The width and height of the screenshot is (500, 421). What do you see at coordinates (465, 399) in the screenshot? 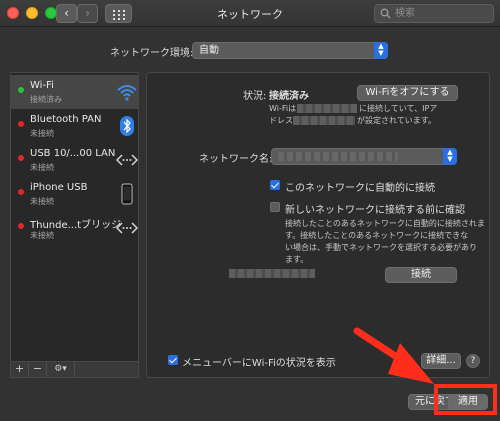
I see `apply-highlight-box` at bounding box center [465, 399].